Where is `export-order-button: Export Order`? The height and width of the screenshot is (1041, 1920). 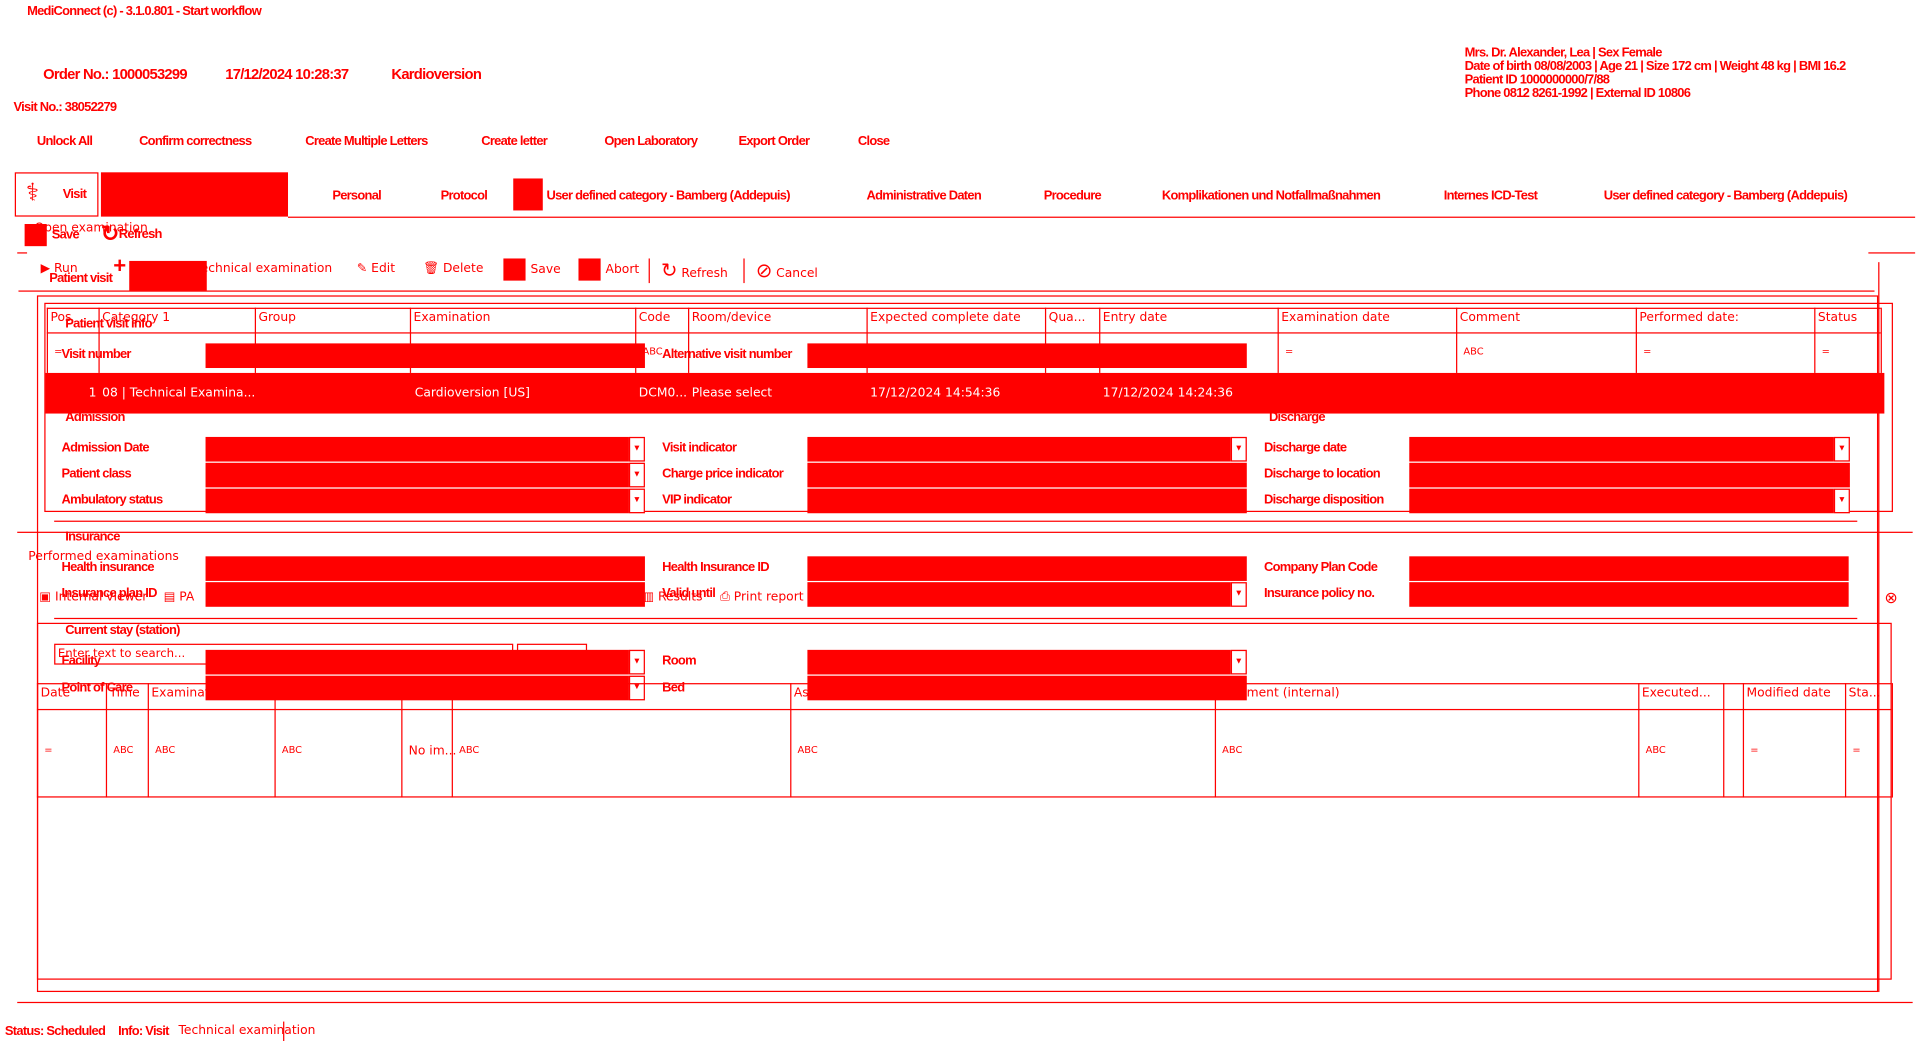 export-order-button: Export Order is located at coordinates (774, 141).